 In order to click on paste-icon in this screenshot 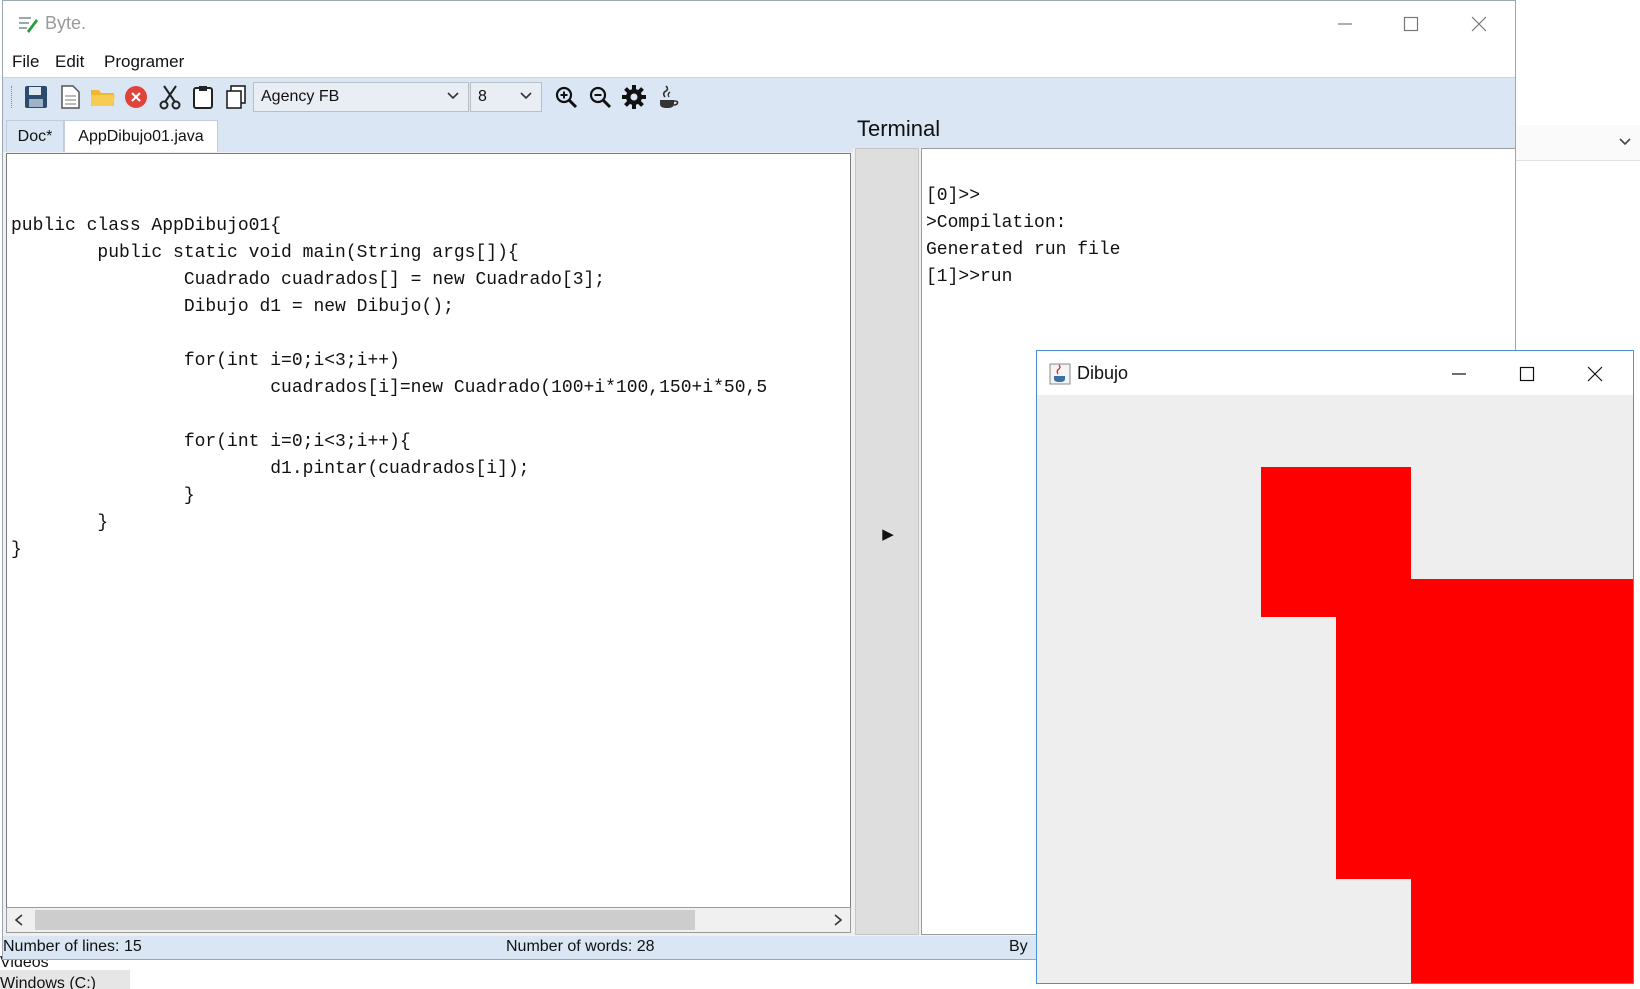, I will do `click(203, 97)`.